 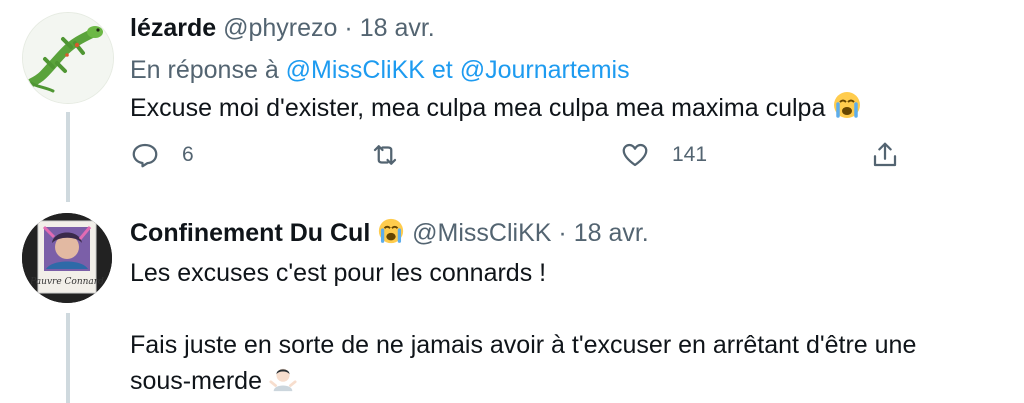 I want to click on heart-icon, so click(x=635, y=155).